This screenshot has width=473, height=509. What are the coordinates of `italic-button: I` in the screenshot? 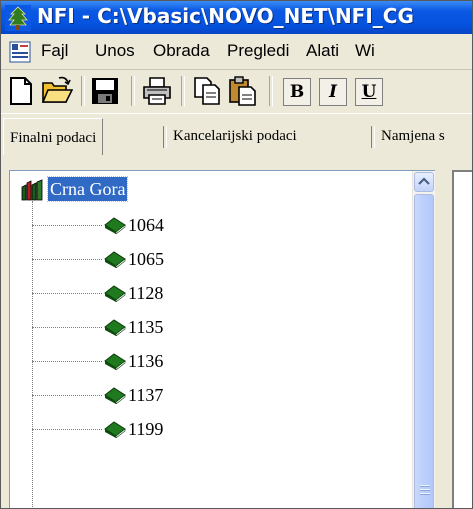 It's located at (333, 92).